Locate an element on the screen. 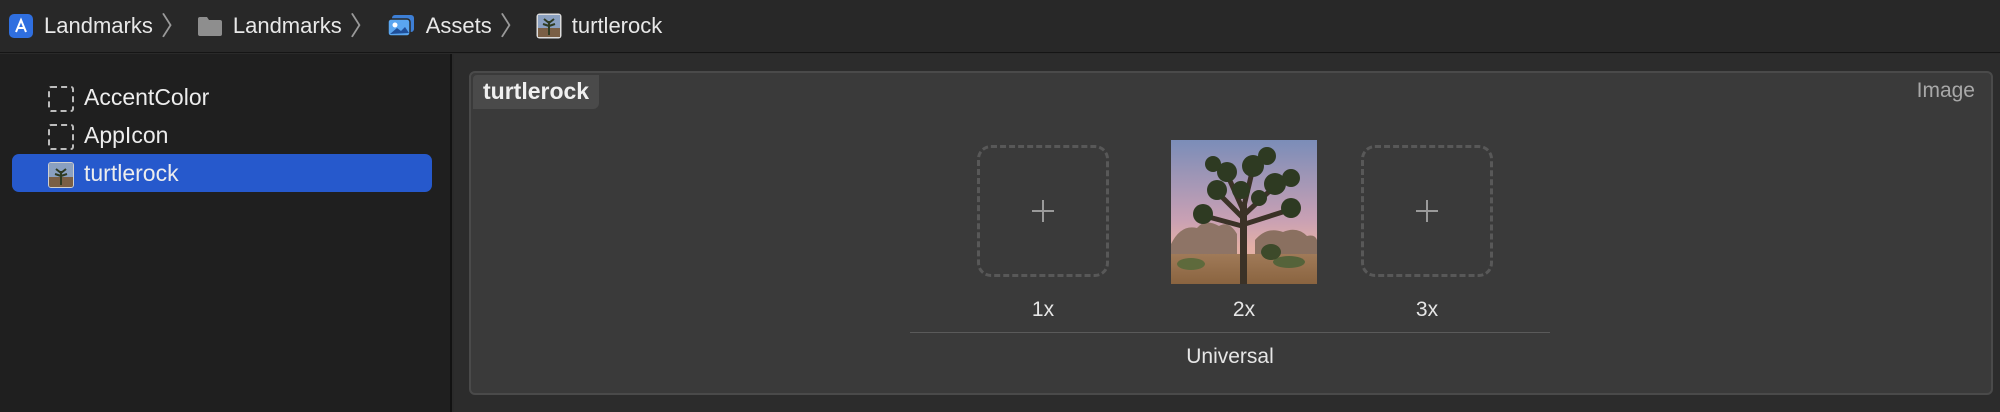 This screenshot has height=412, width=2000. breadcrumb-project: Landmarks is located at coordinates (80, 26).